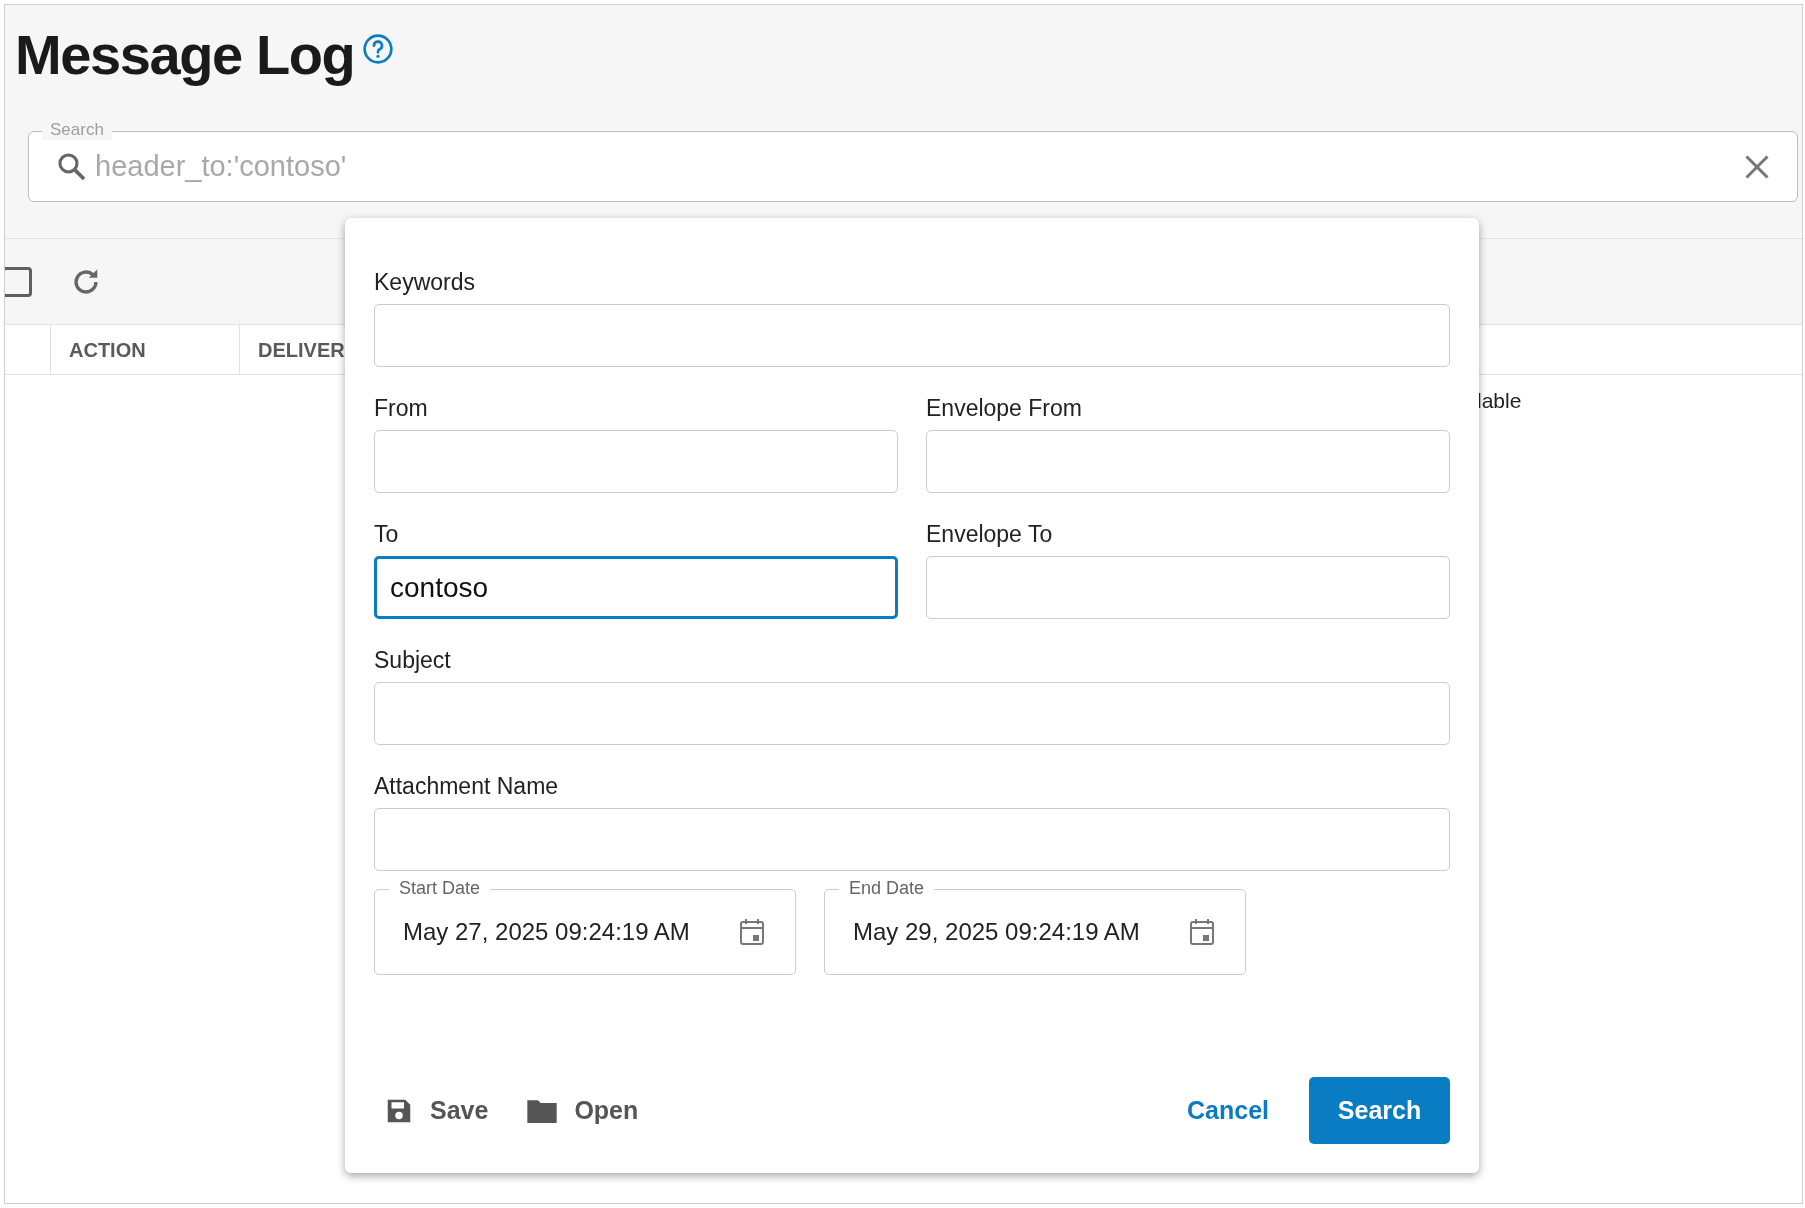 The image size is (1805, 1208). I want to click on open-button: Open, so click(582, 1110).